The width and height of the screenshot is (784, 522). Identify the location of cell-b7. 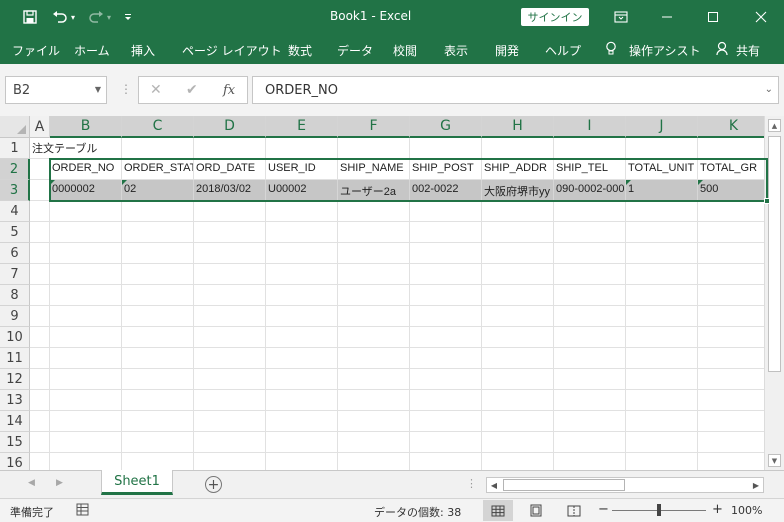
(86, 274).